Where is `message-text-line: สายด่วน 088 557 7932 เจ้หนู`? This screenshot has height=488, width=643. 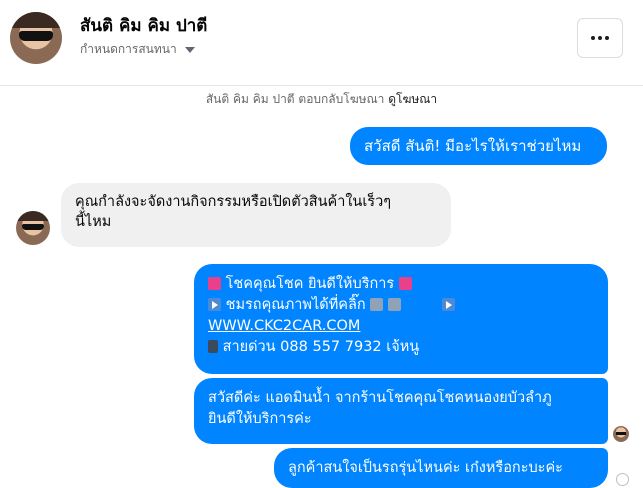 message-text-line: สายด่วน 088 557 7932 เจ้หนู is located at coordinates (401, 347).